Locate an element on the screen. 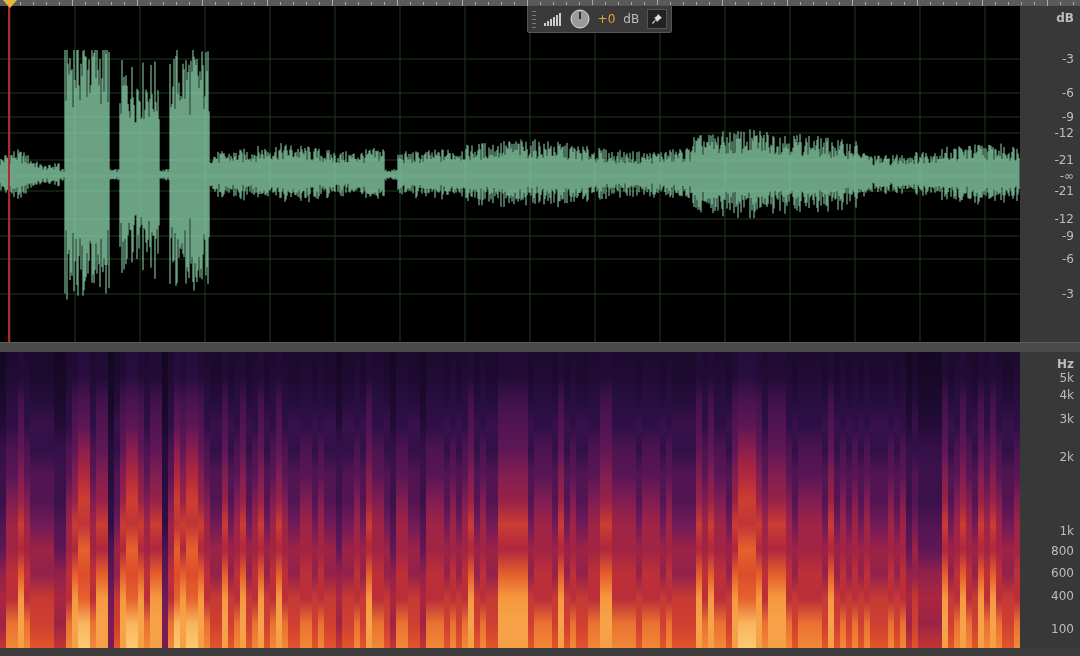  axis-label: 100 is located at coordinates (1062, 629).